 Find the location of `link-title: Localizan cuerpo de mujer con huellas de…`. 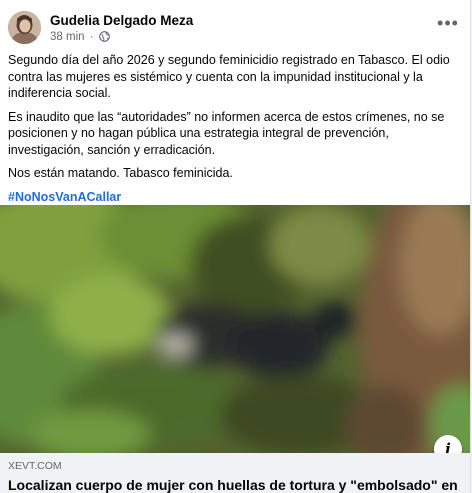

link-title: Localizan cuerpo de mujer con huellas de… is located at coordinates (233, 485).